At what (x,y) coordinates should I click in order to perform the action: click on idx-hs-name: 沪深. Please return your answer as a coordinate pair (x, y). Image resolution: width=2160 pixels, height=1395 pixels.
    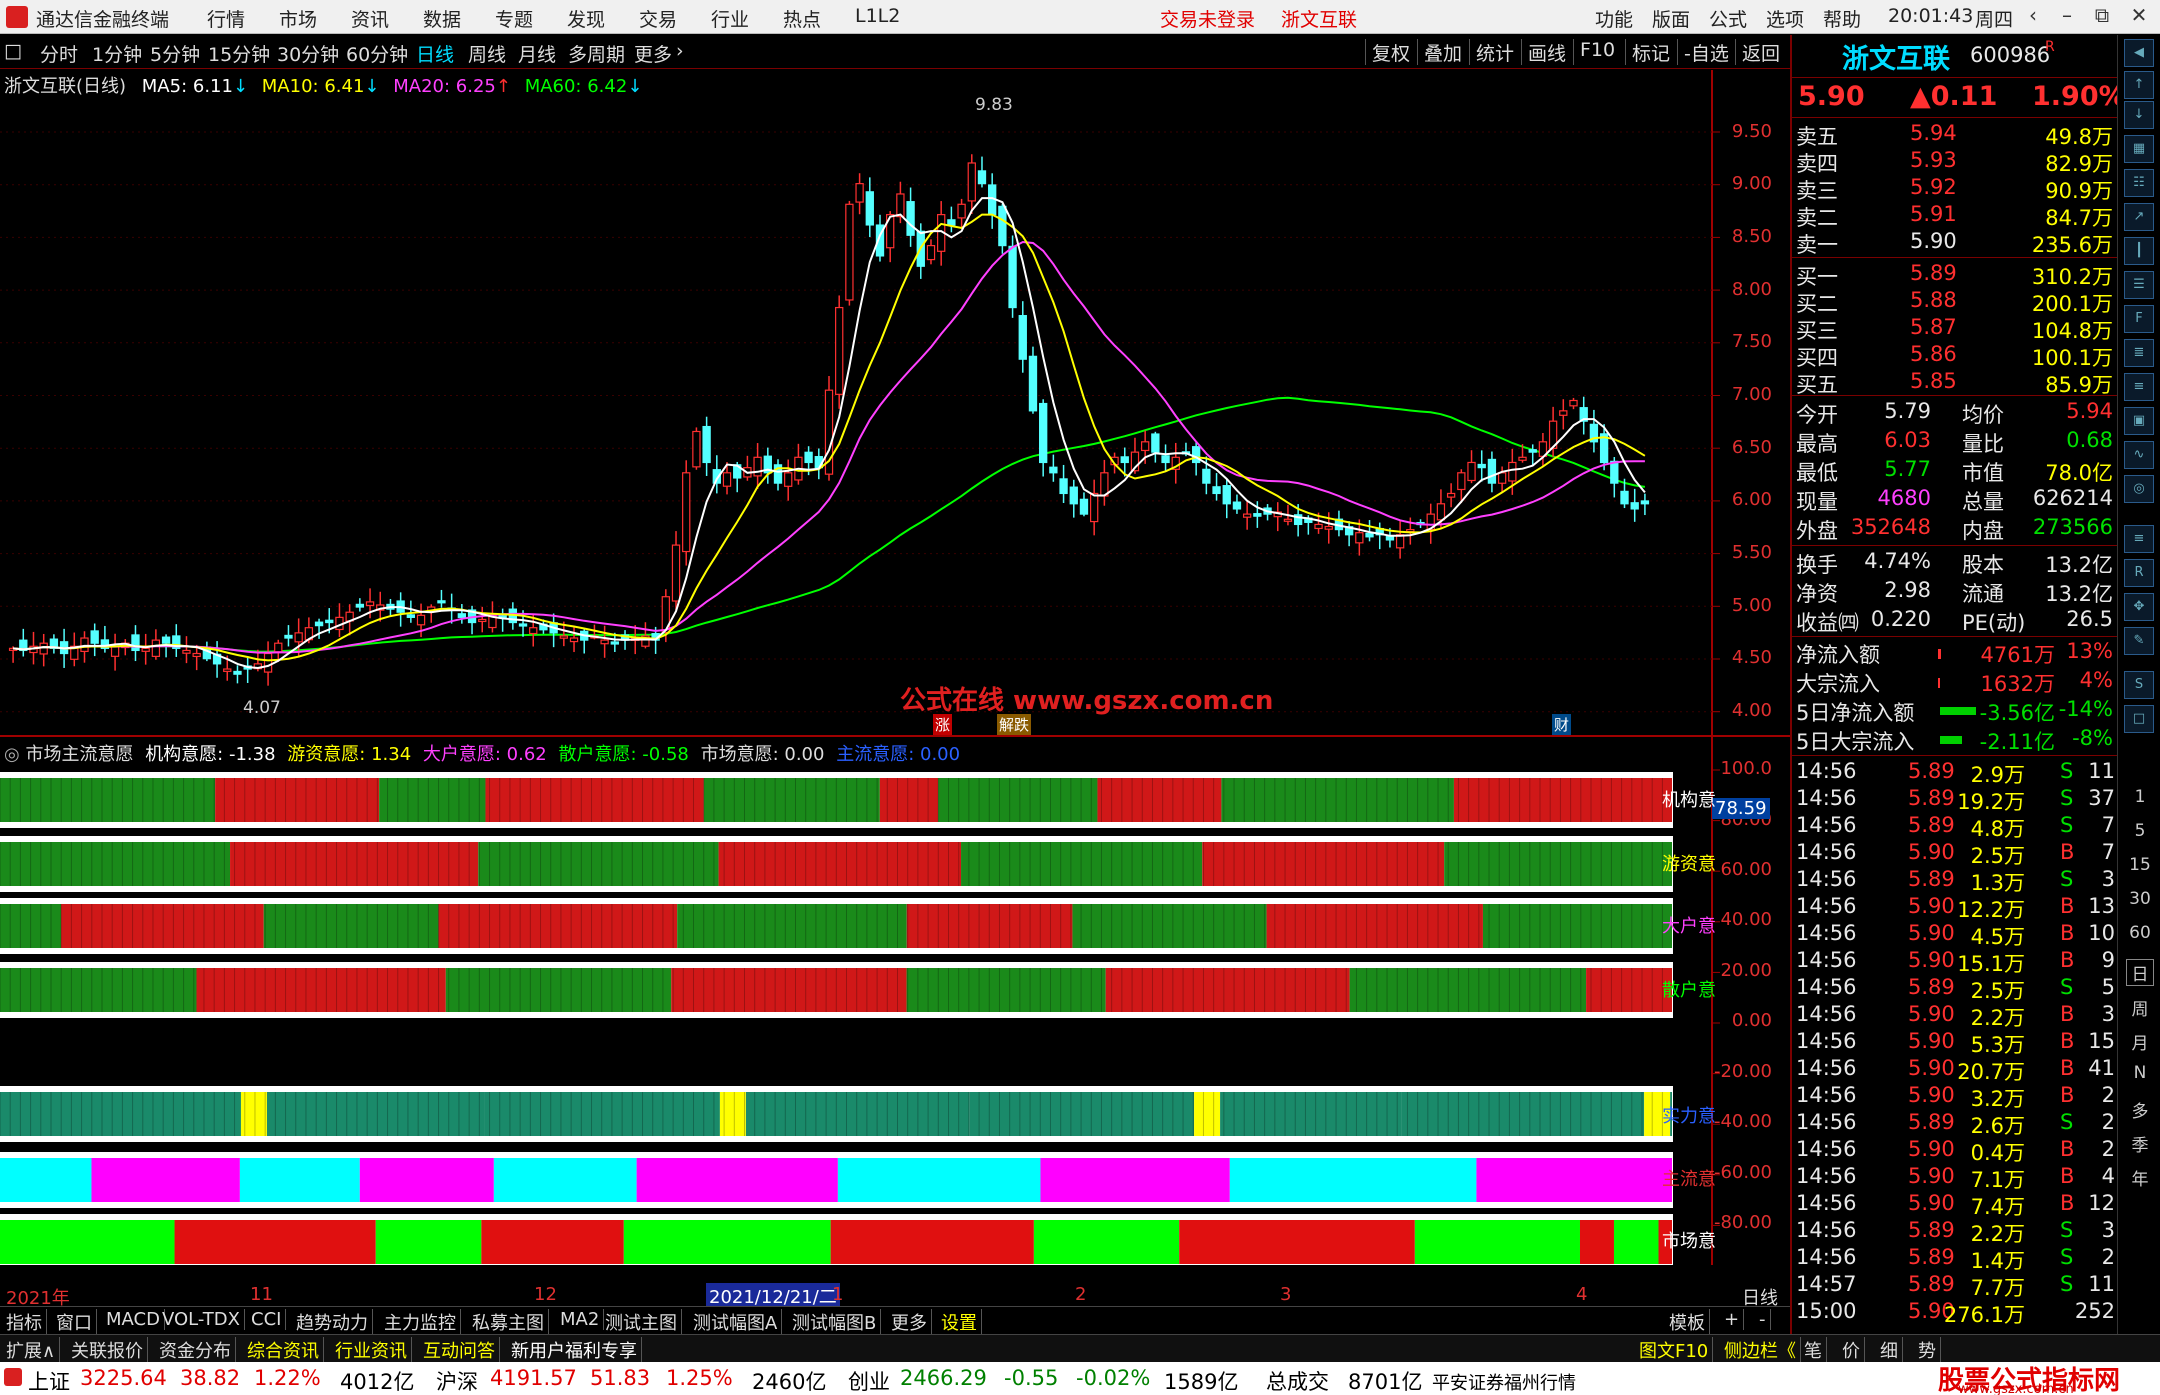
    Looking at the image, I should click on (457, 1380).